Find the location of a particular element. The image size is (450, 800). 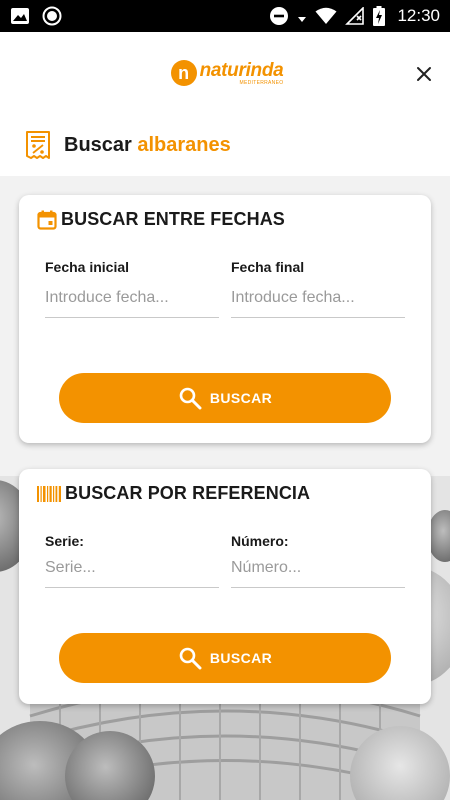

date-range-title: BUSCAR ENTRE FECHAS is located at coordinates (173, 219).